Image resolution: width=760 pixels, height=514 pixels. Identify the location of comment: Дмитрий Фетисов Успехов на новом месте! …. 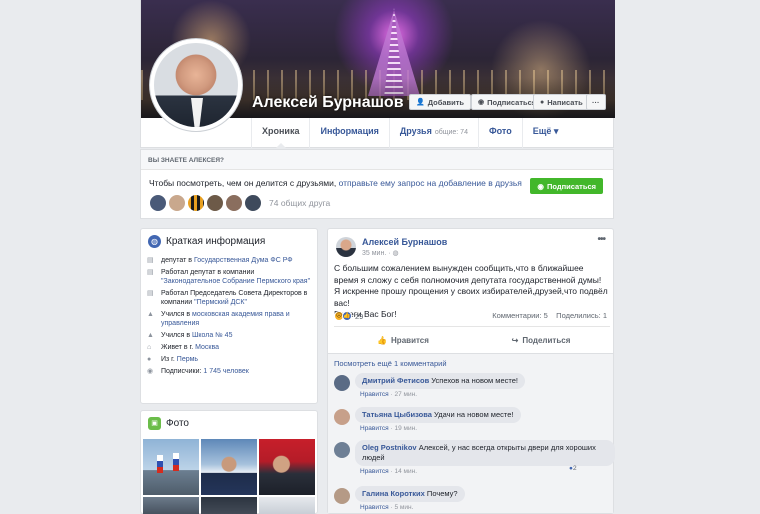
(429, 385).